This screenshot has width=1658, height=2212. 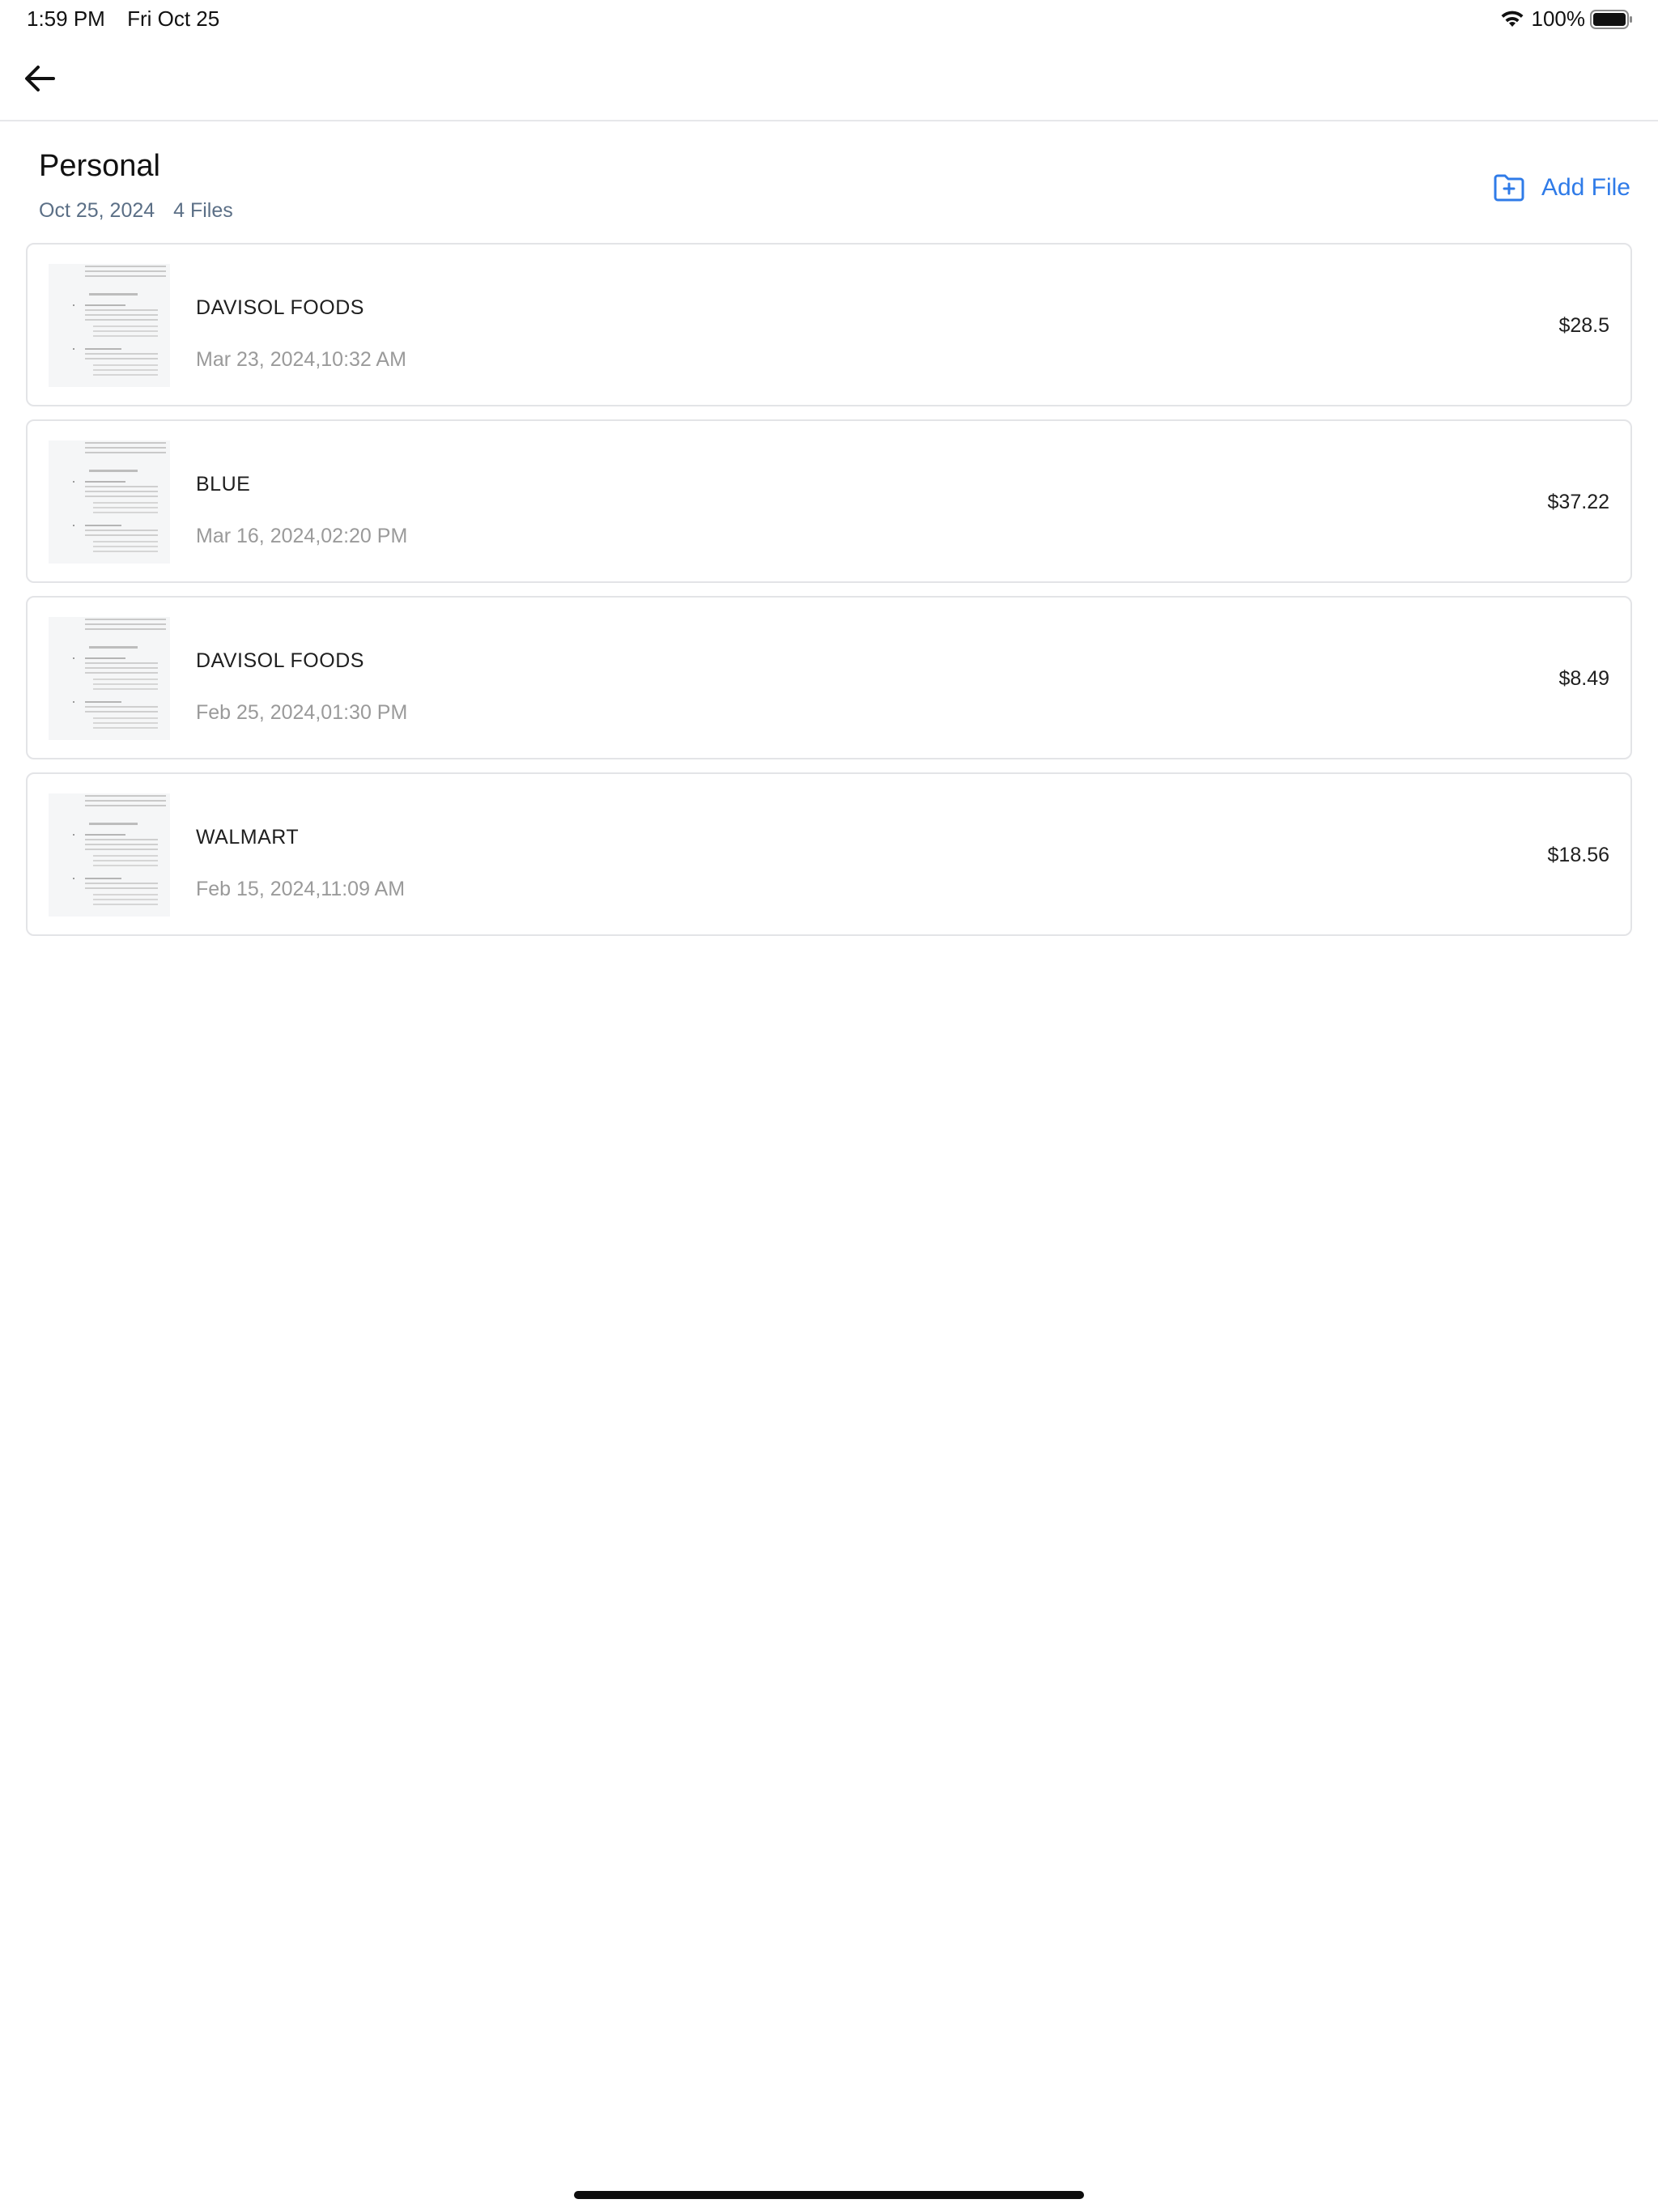 I want to click on file-name: BLUE, so click(x=223, y=485).